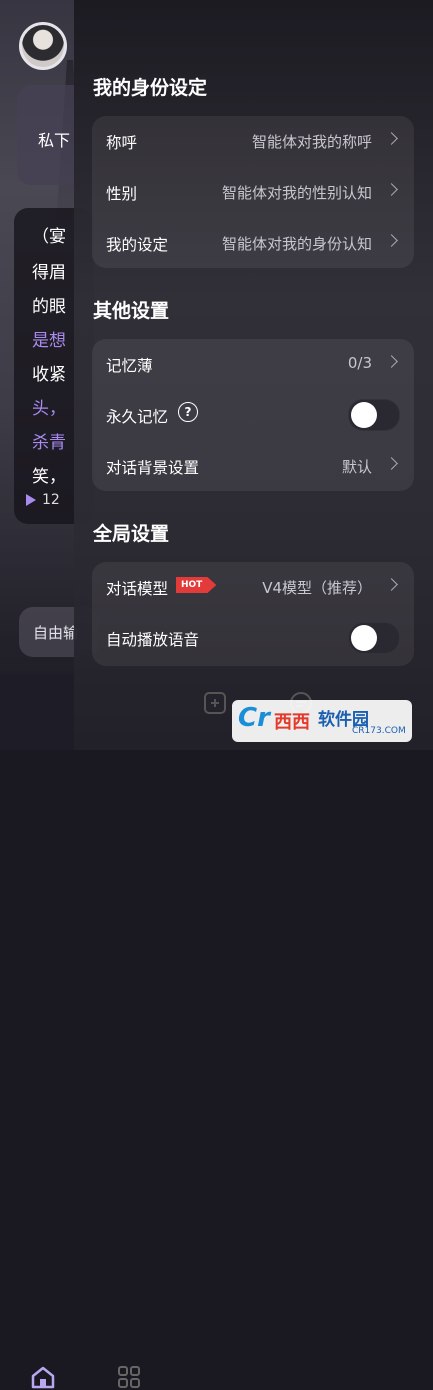 The height and width of the screenshot is (1390, 433). What do you see at coordinates (122, 143) in the screenshot?
I see `row-label: 称呼` at bounding box center [122, 143].